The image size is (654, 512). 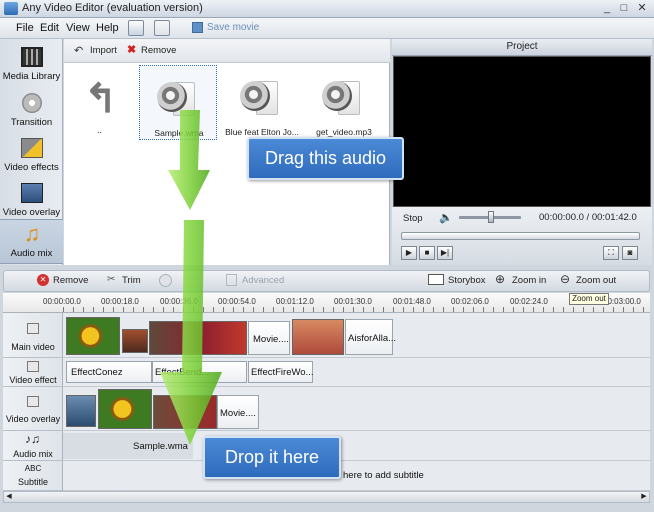 What do you see at coordinates (295, 301) in the screenshot?
I see `tick-label: 00:01:12.0` at bounding box center [295, 301].